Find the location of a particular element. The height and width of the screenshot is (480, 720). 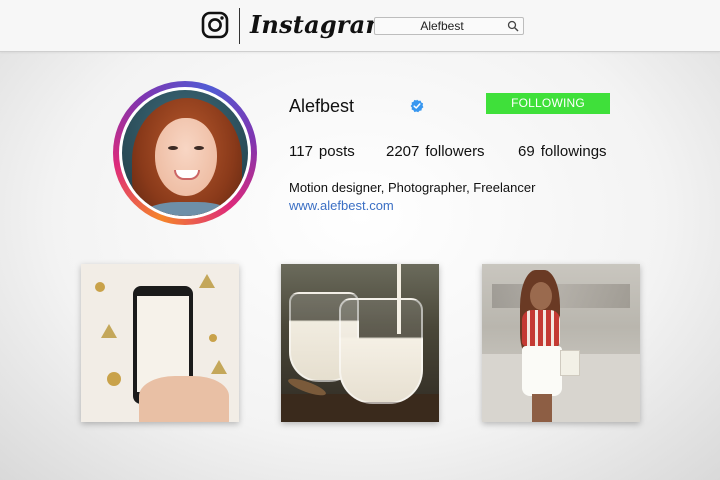

followers-count: 2207 is located at coordinates (403, 151).